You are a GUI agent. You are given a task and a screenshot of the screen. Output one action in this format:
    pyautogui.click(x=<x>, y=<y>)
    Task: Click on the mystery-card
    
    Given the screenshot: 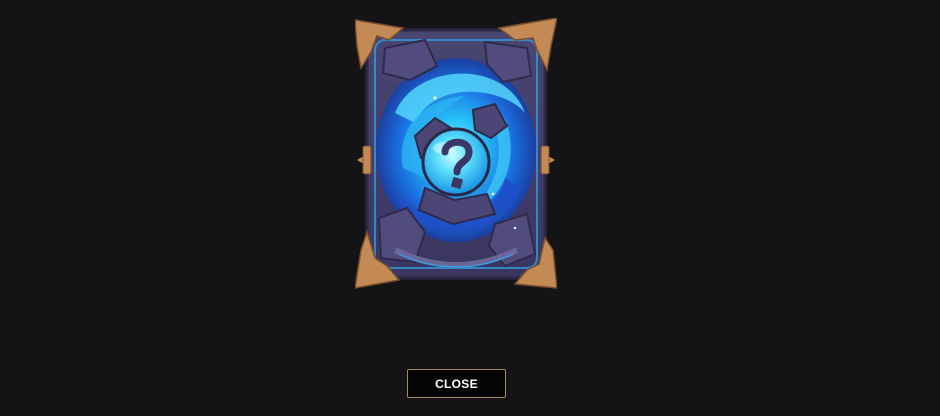 What is the action you would take?
    pyautogui.click(x=456, y=154)
    